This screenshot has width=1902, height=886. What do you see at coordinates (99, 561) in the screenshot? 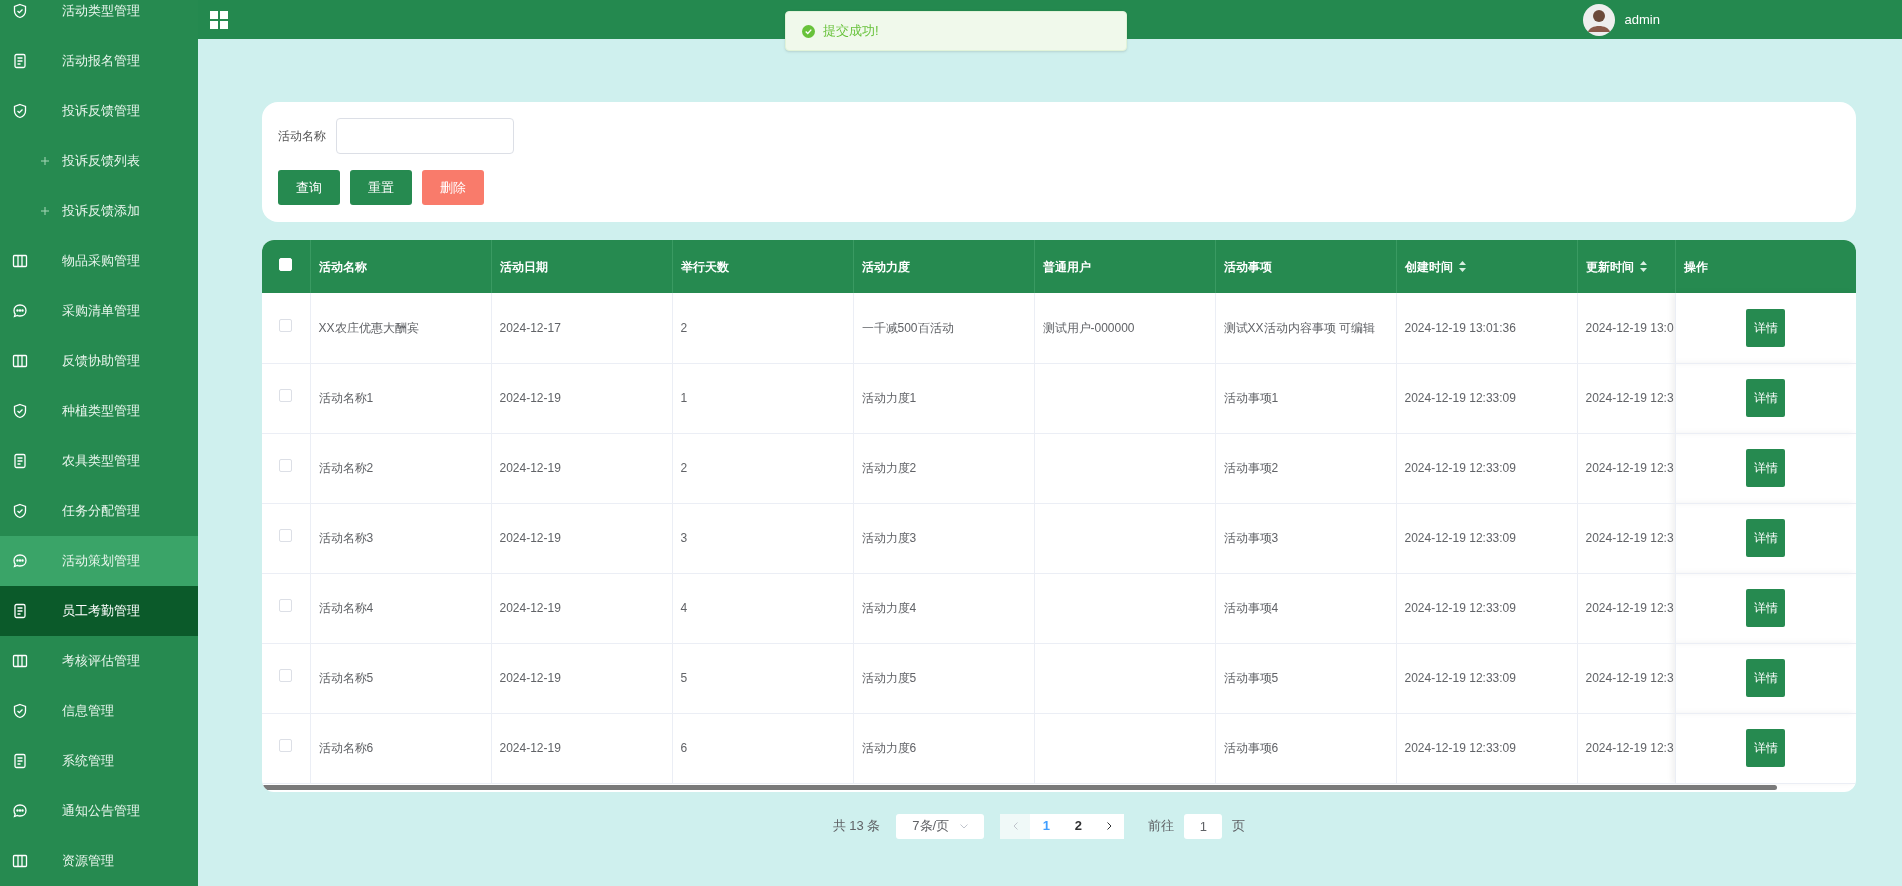
I see `sidebar-item: 活动策划管理` at bounding box center [99, 561].